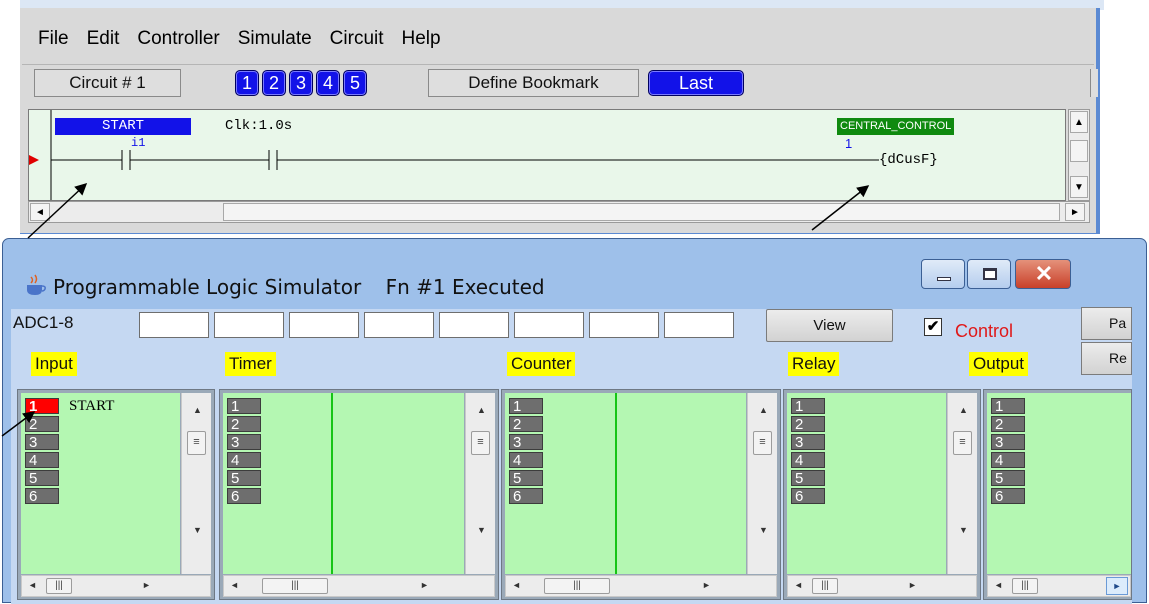  Describe the element at coordinates (840, 208) in the screenshot. I see `arrow-to-output-coil` at that location.